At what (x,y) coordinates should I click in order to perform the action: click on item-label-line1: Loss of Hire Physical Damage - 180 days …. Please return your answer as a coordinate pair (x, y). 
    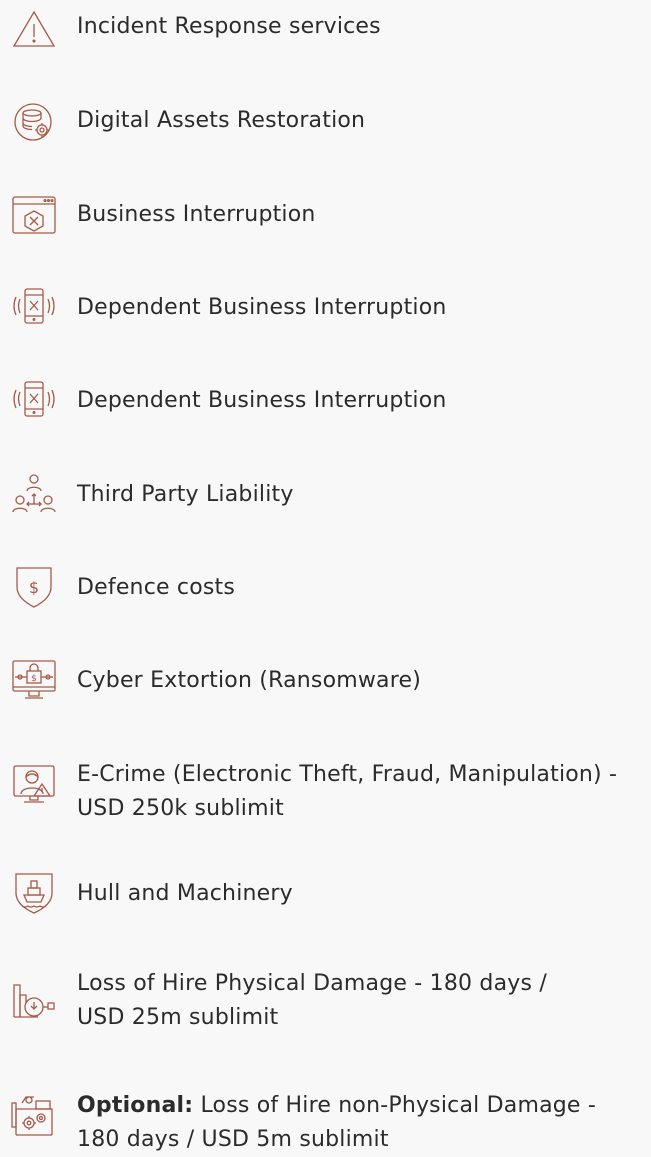
    Looking at the image, I should click on (312, 983).